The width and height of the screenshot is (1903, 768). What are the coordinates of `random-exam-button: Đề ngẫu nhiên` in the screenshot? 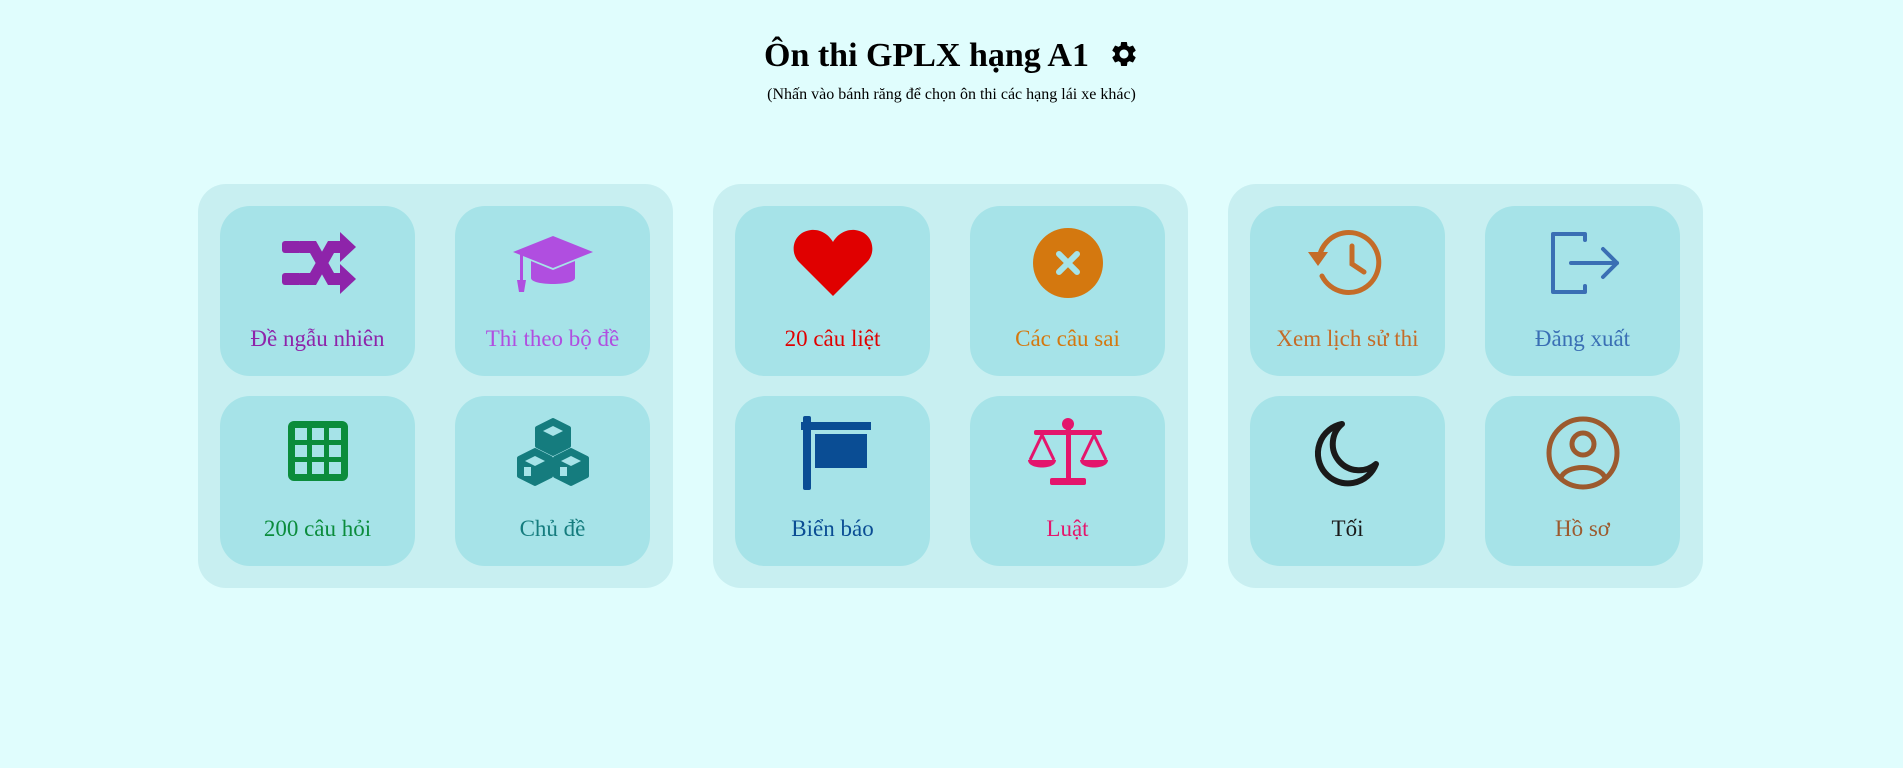 It's located at (317, 291).